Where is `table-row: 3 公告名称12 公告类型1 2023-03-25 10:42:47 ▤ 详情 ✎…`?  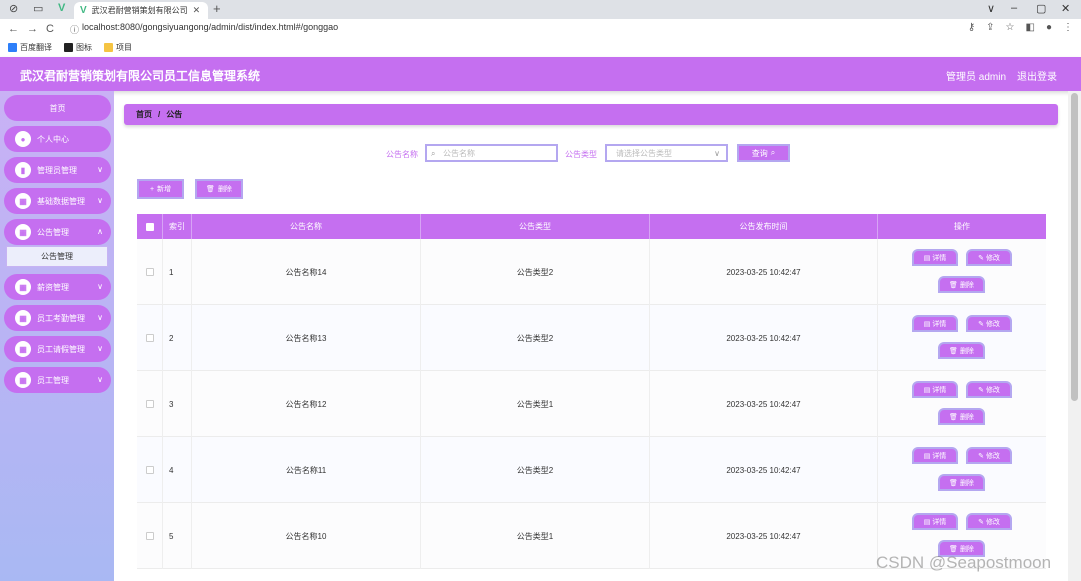 table-row: 3 公告名称12 公告类型1 2023-03-25 10:42:47 ▤ 详情 ✎… is located at coordinates (591, 404).